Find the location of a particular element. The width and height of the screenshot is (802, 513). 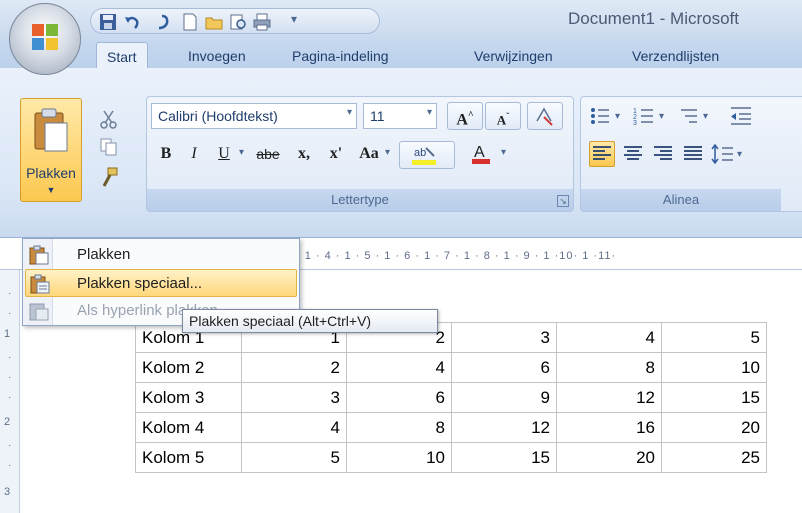

multilevel-list-icon: ▾ is located at coordinates (699, 116).